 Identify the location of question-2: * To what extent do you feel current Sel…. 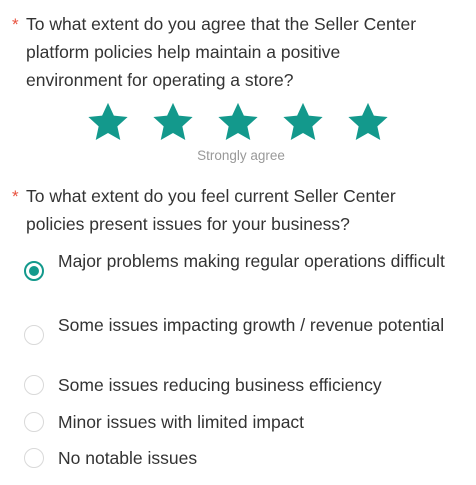
(220, 210).